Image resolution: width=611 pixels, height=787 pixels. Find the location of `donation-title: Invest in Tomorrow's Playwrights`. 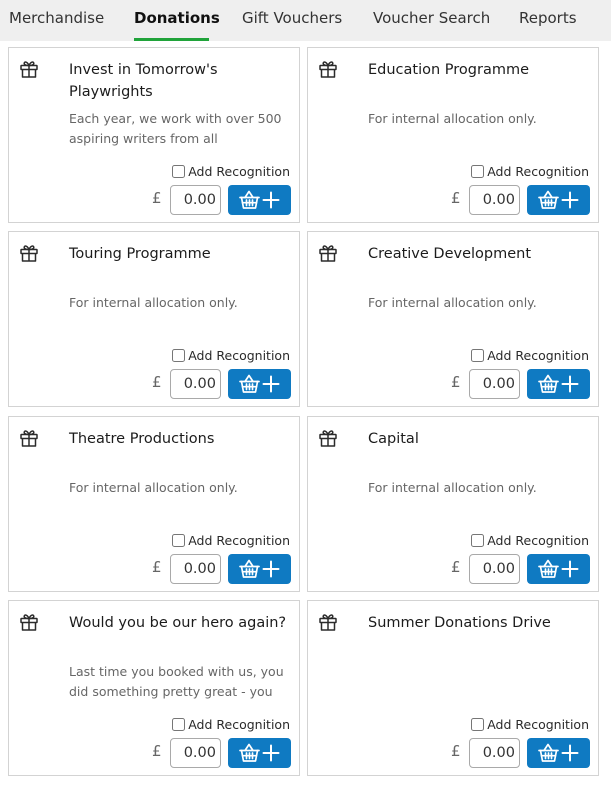

donation-title: Invest in Tomorrow's Playwrights is located at coordinates (143, 81).